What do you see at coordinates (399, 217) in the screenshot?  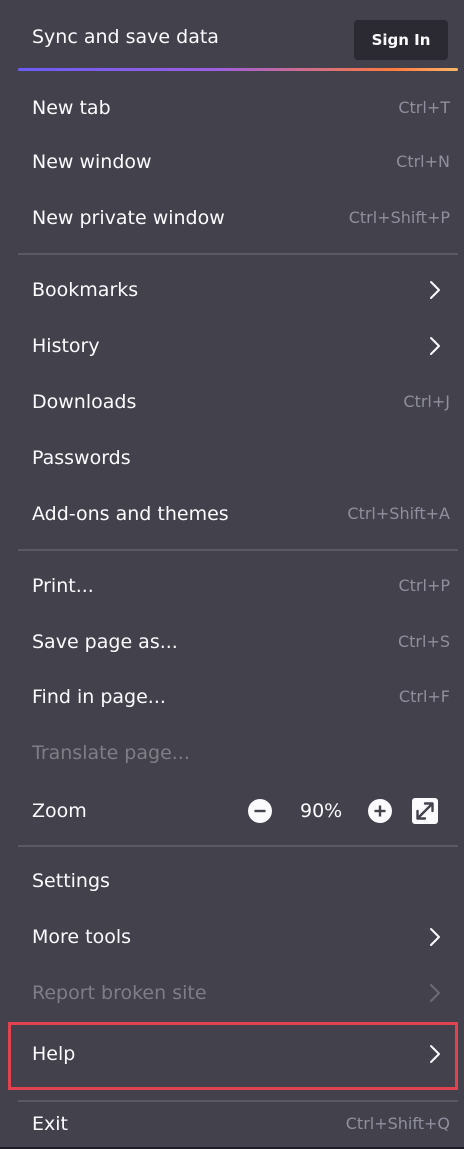 I see `menu-item-shortcut: Ctrl+Shift+P` at bounding box center [399, 217].